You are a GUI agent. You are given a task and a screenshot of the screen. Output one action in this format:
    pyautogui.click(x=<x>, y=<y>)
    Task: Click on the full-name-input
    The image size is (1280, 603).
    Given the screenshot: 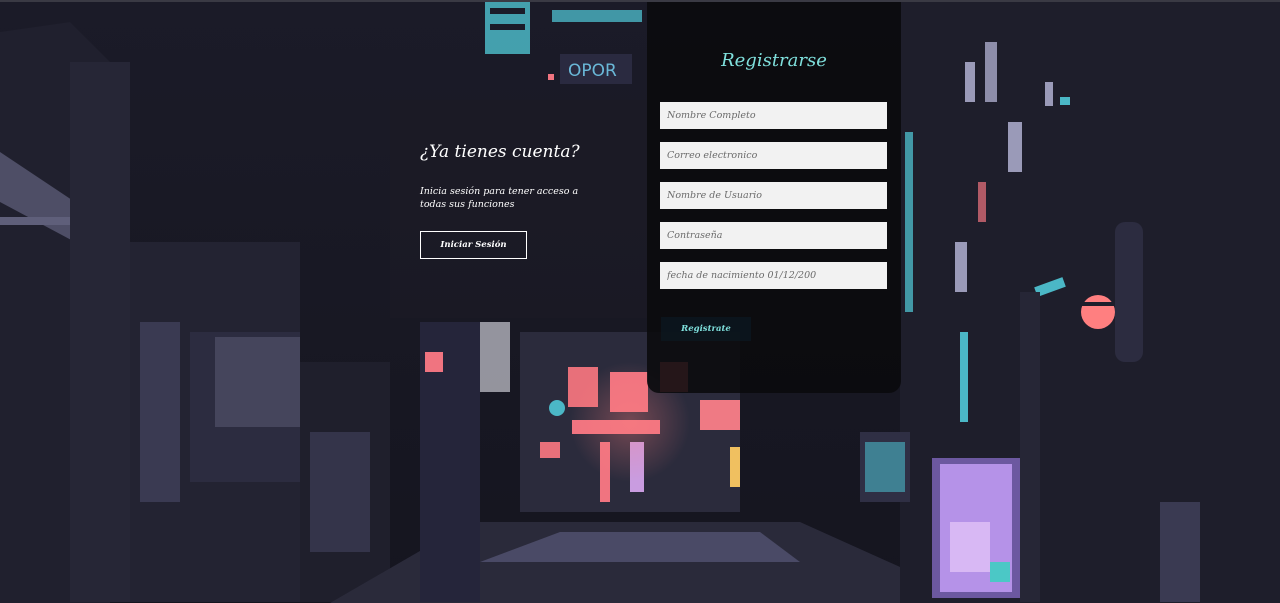 What is the action you would take?
    pyautogui.click(x=773, y=115)
    